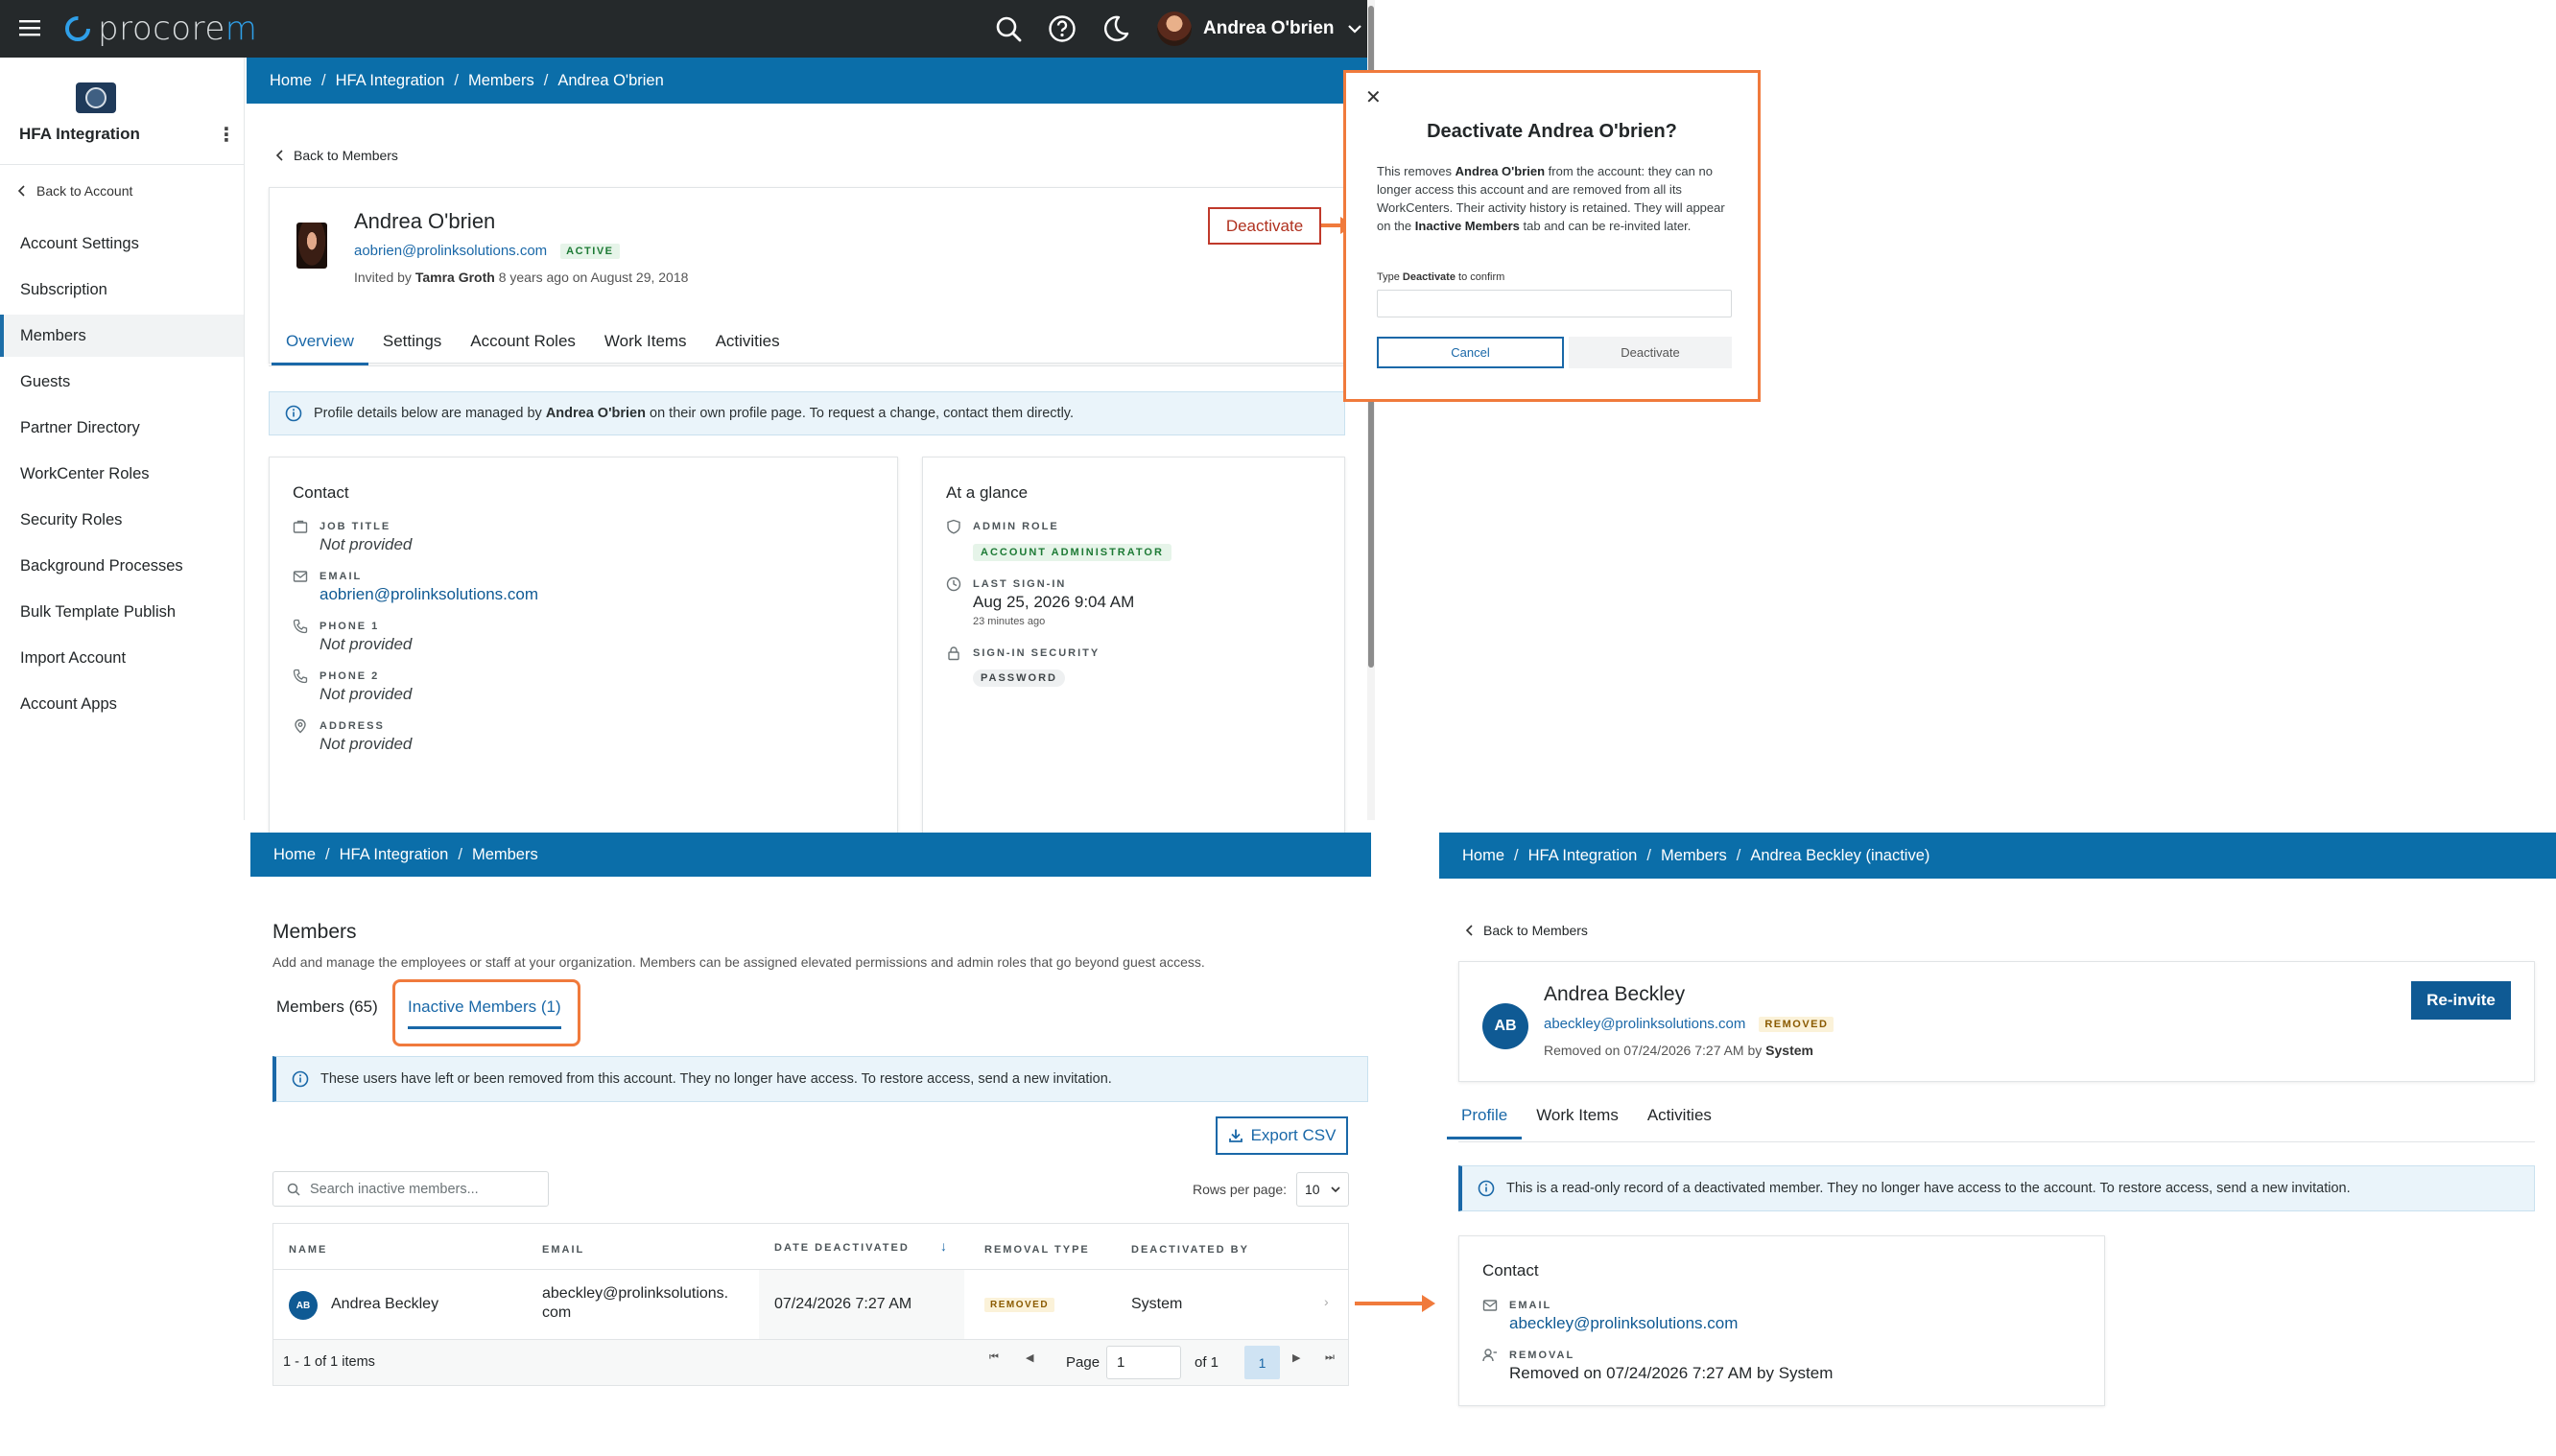  Describe the element at coordinates (810, 855) in the screenshot. I see `breadcrumb: Home / HFA Integration / Members` at that location.